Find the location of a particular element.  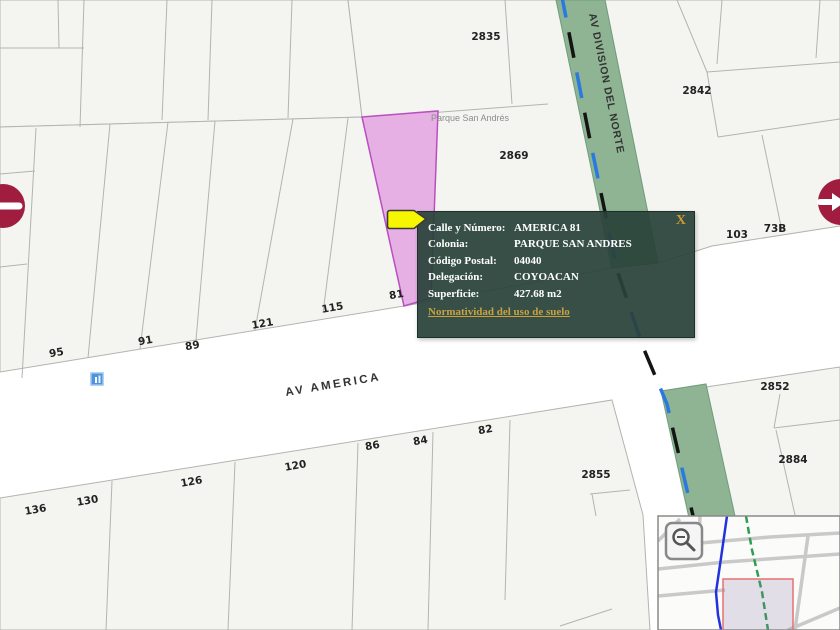

house-number: 86 is located at coordinates (372, 446).